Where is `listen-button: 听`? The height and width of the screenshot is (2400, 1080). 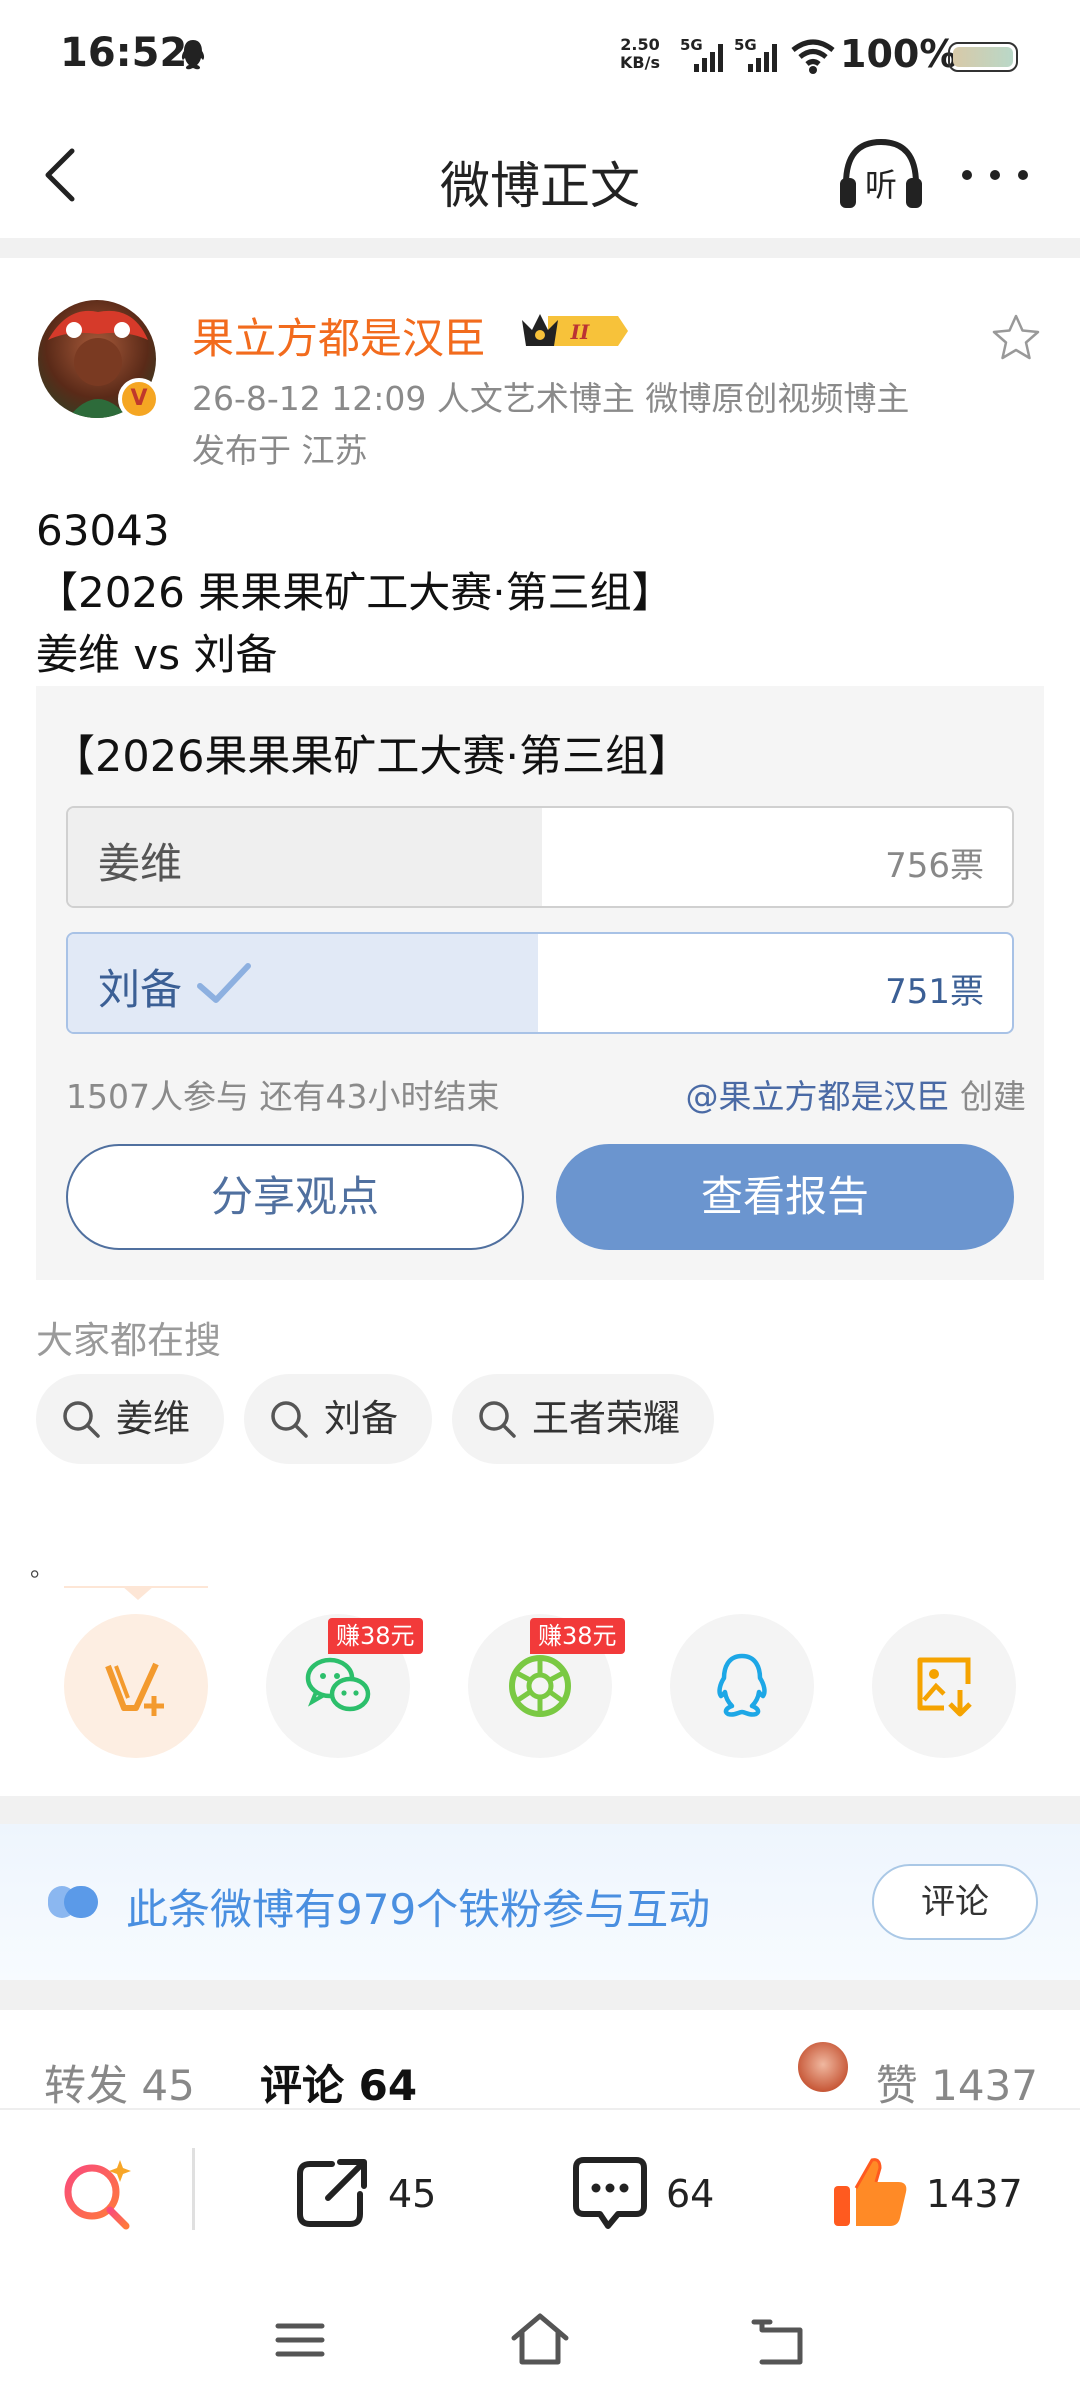 listen-button: 听 is located at coordinates (881, 174).